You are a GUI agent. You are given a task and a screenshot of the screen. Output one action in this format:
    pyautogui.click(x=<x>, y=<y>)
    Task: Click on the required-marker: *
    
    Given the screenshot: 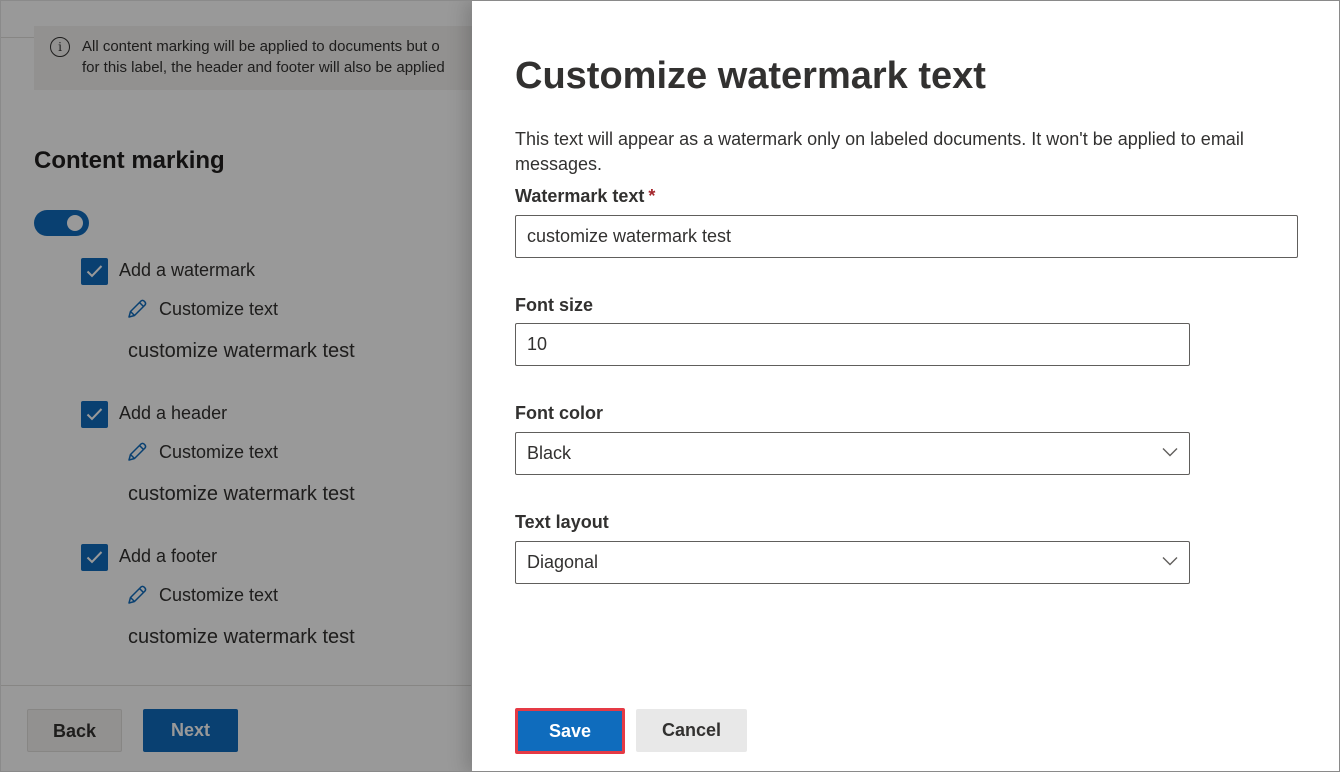 What is the action you would take?
    pyautogui.click(x=652, y=196)
    